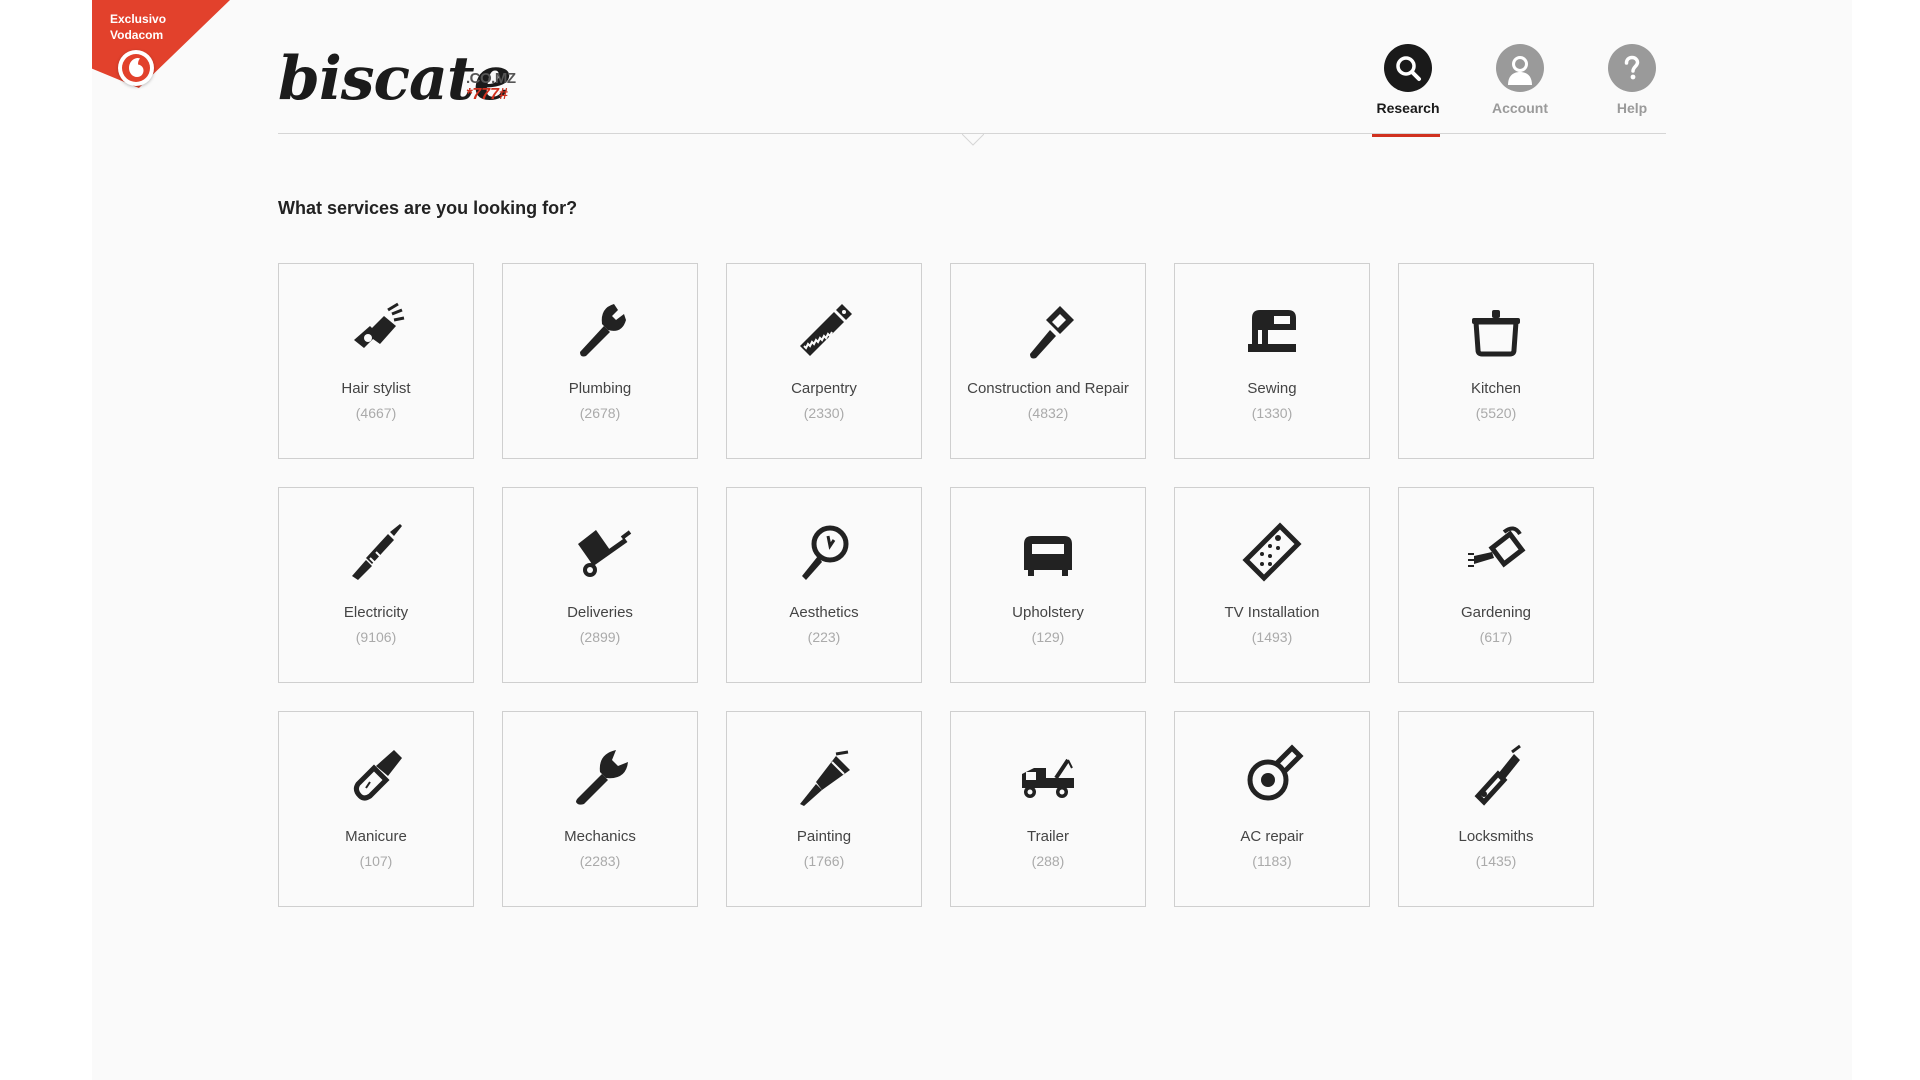 This screenshot has width=1920, height=1080. What do you see at coordinates (376, 552) in the screenshot?
I see `screwdriver-icon` at bounding box center [376, 552].